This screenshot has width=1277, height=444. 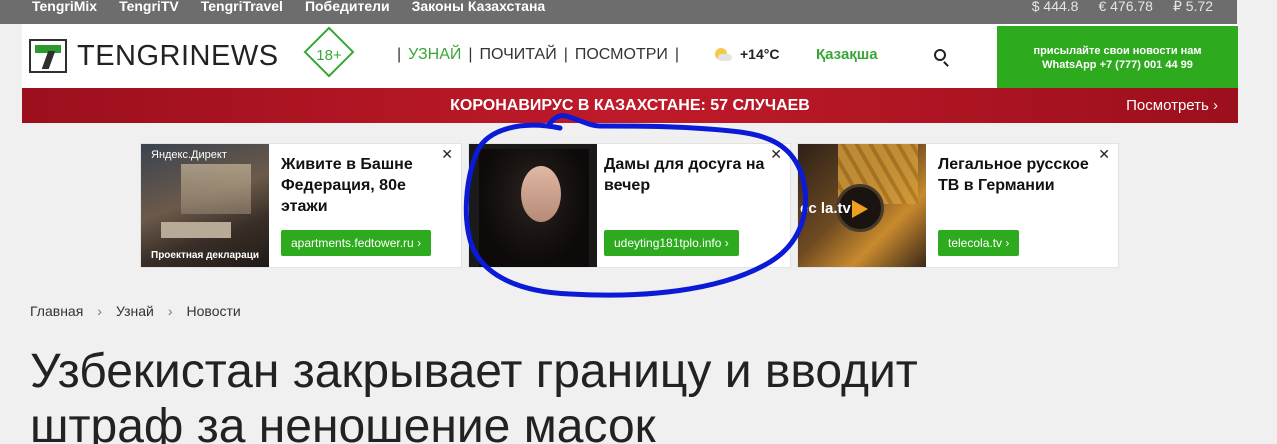 What do you see at coordinates (1117, 65) in the screenshot?
I see `whatsapp-line2: WhatsApp +7 (777) 001 44 99` at bounding box center [1117, 65].